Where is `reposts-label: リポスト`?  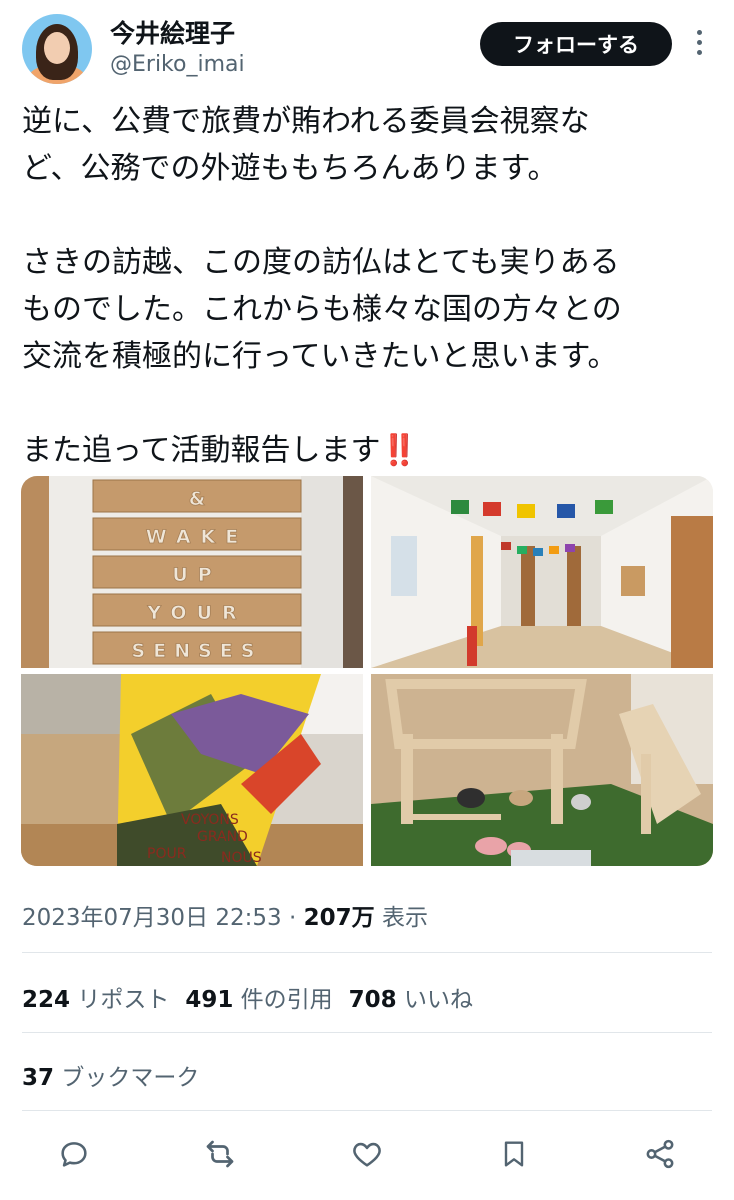
reposts-label: リポスト is located at coordinates (123, 1000).